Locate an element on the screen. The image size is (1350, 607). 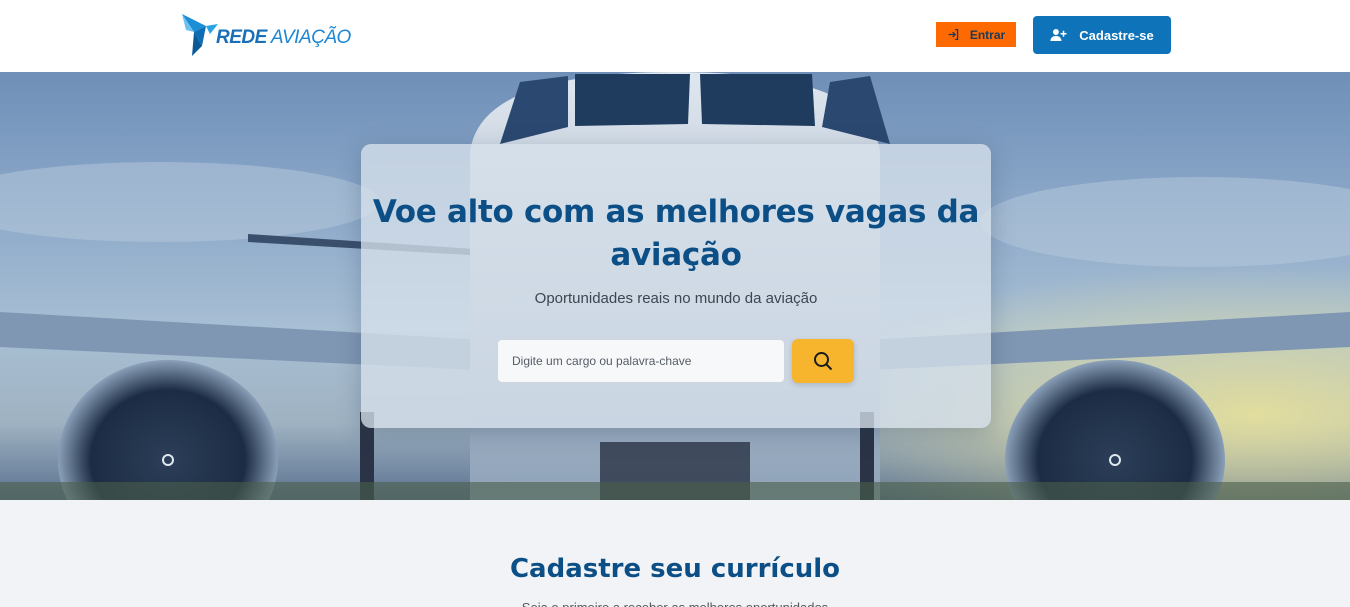
login-label: Entrar is located at coordinates (987, 34).